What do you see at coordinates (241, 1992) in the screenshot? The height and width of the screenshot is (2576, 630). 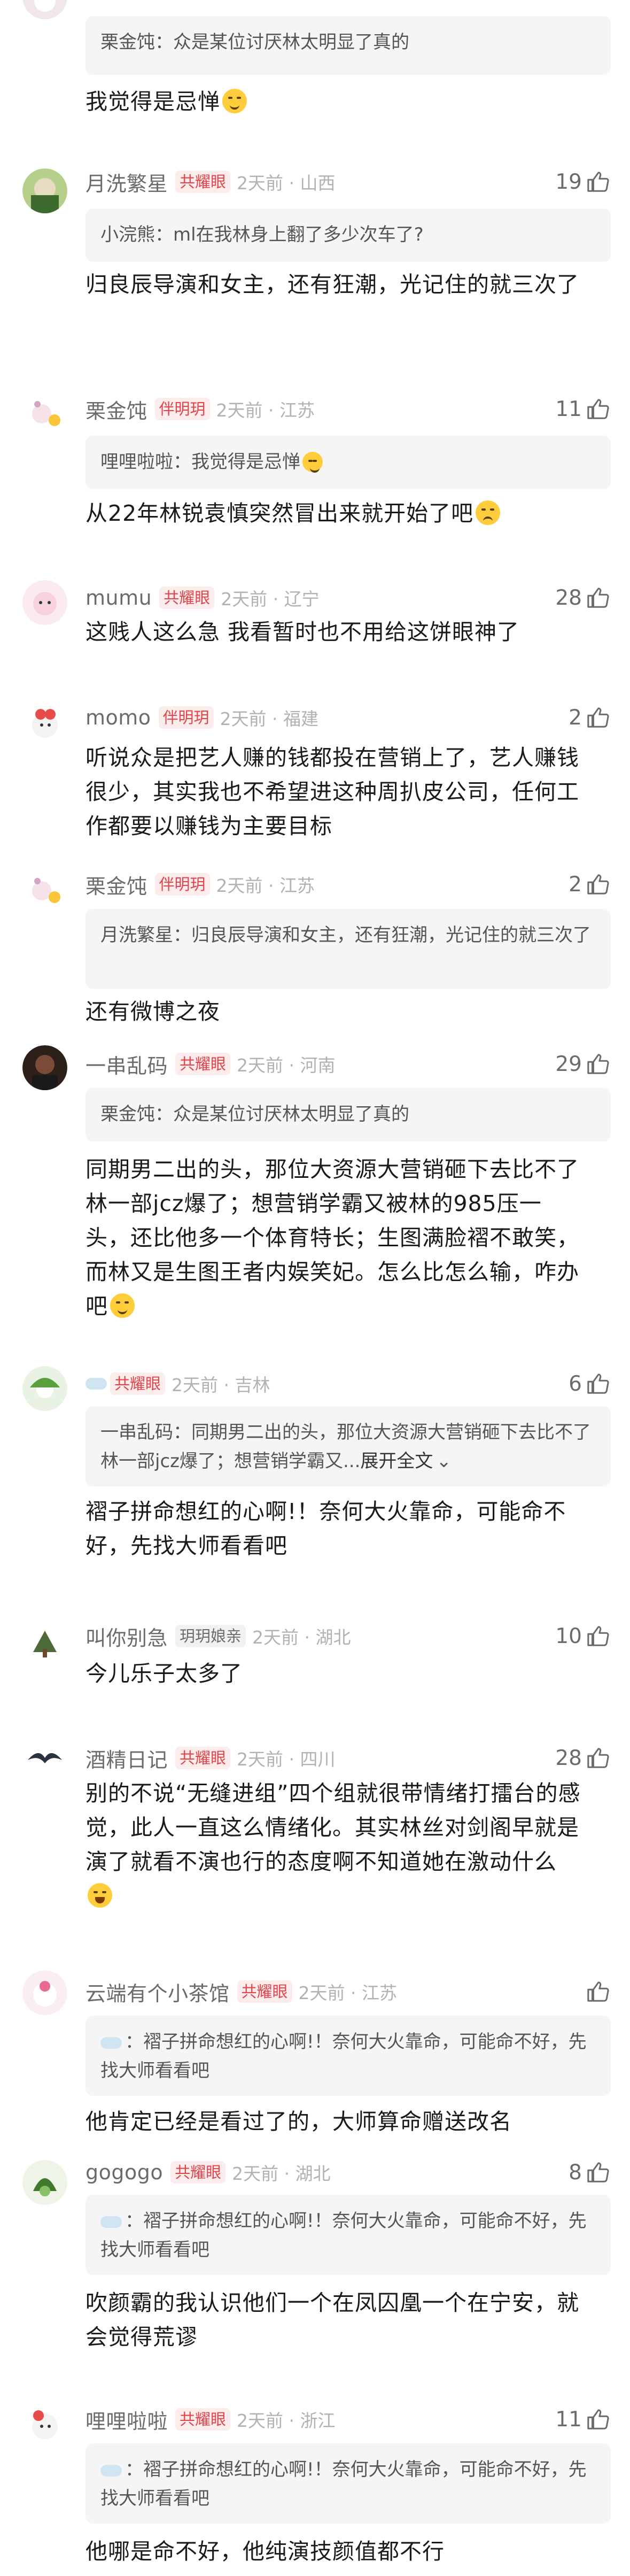 I see `comment-header: 云端有个小茶馆 共耀眼 2天前 · 江苏` at bounding box center [241, 1992].